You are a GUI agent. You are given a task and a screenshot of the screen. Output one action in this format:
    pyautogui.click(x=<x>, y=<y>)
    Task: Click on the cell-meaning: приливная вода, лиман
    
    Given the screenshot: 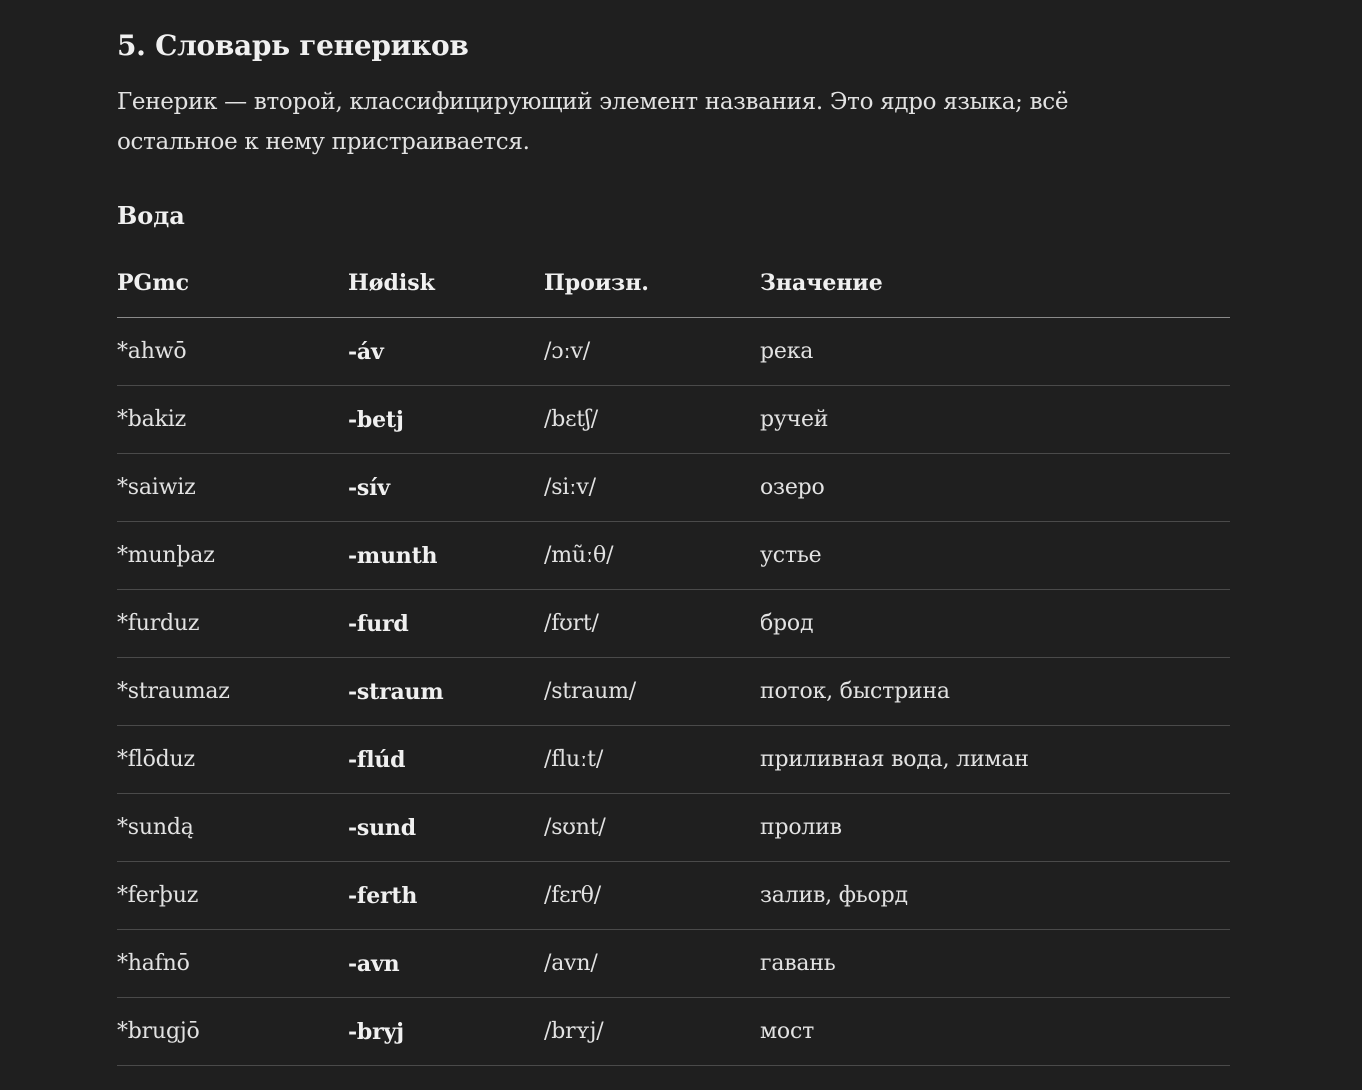 What is the action you would take?
    pyautogui.click(x=995, y=759)
    